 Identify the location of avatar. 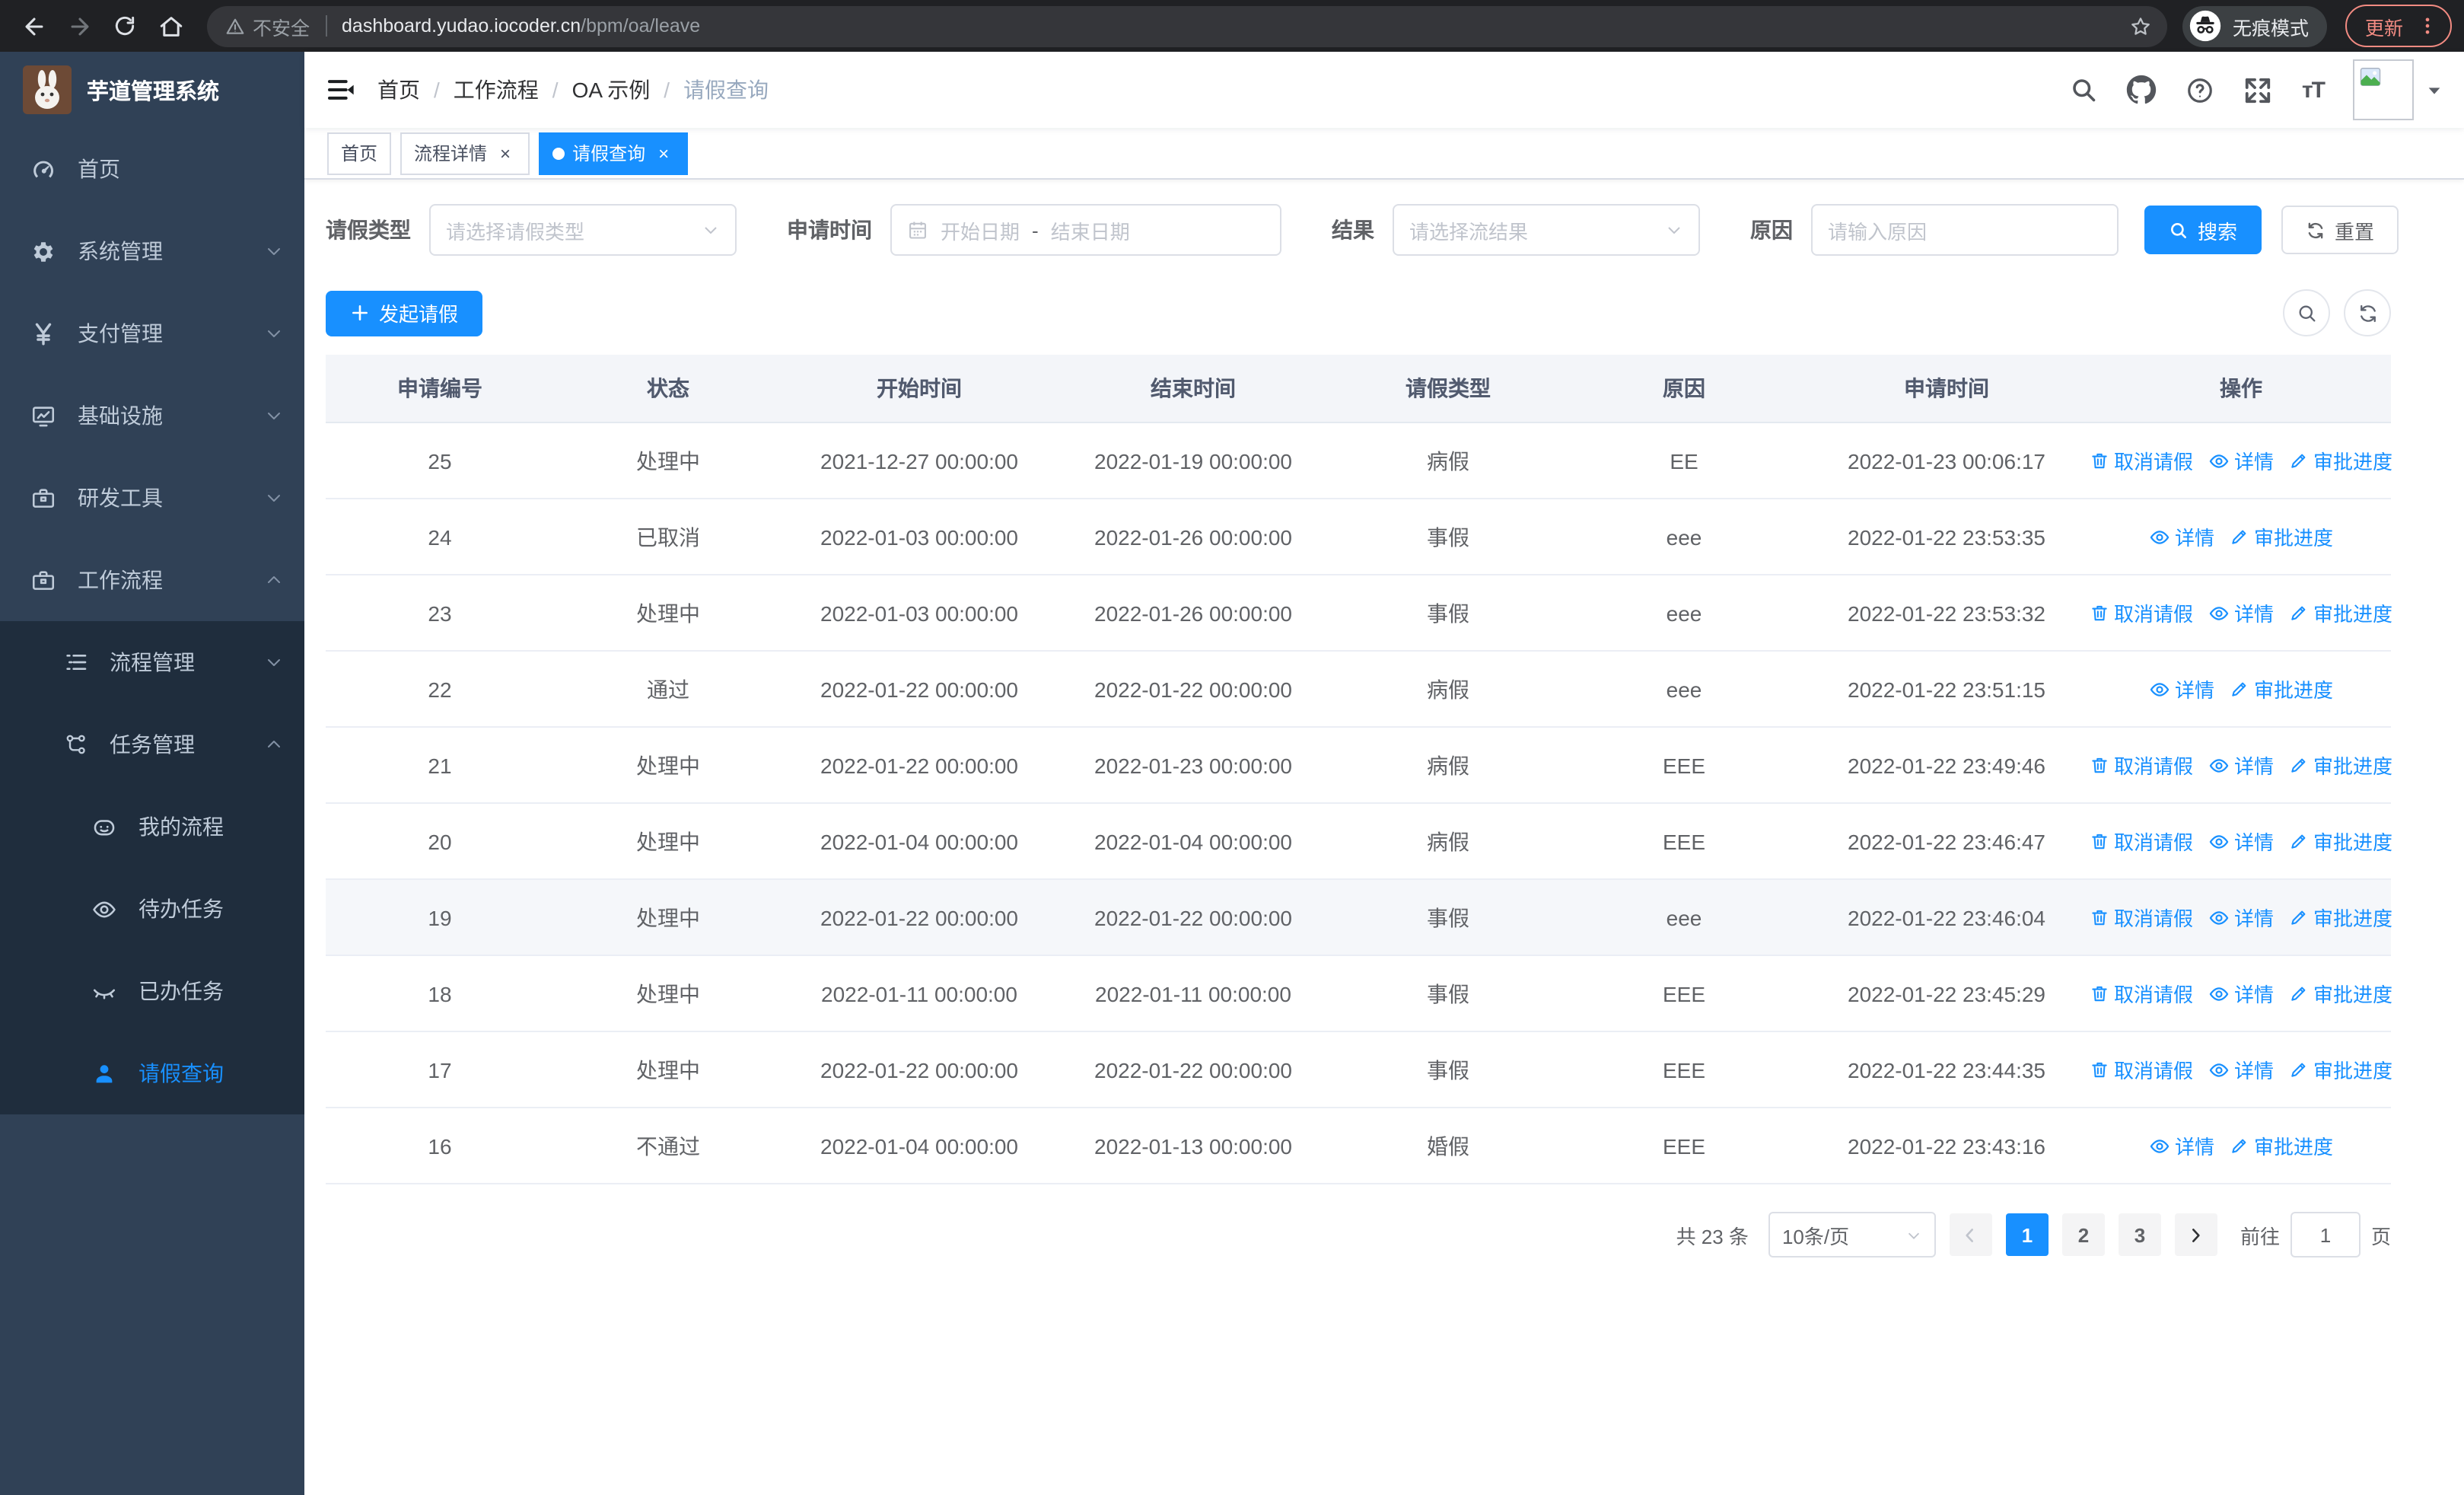
(2383, 90).